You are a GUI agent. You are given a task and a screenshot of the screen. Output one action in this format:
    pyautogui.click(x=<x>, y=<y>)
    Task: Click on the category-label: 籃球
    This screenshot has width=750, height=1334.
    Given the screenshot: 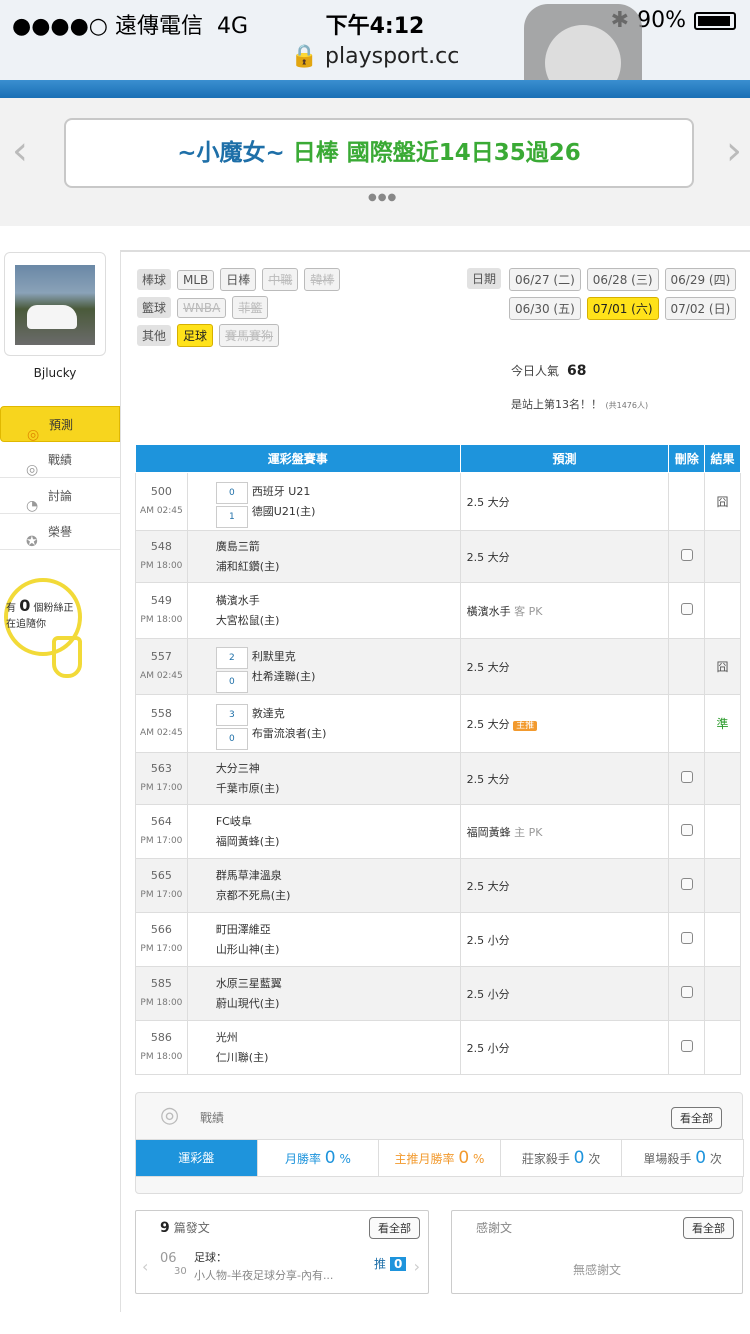 What is the action you would take?
    pyautogui.click(x=154, y=307)
    